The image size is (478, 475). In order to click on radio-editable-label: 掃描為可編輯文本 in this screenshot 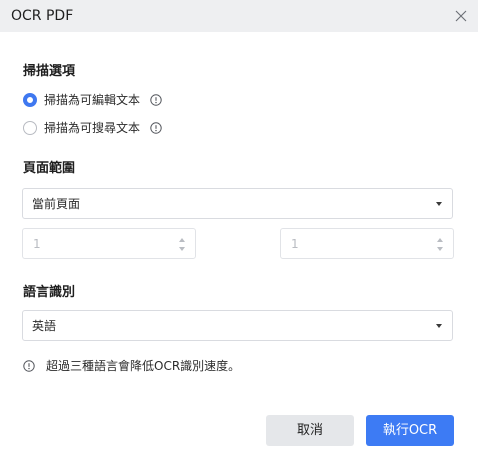, I will do `click(92, 100)`.